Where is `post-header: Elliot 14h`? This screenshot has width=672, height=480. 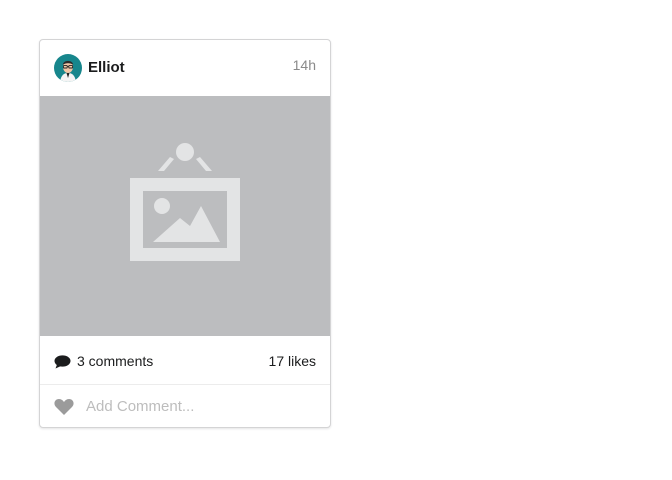
post-header: Elliot 14h is located at coordinates (185, 68).